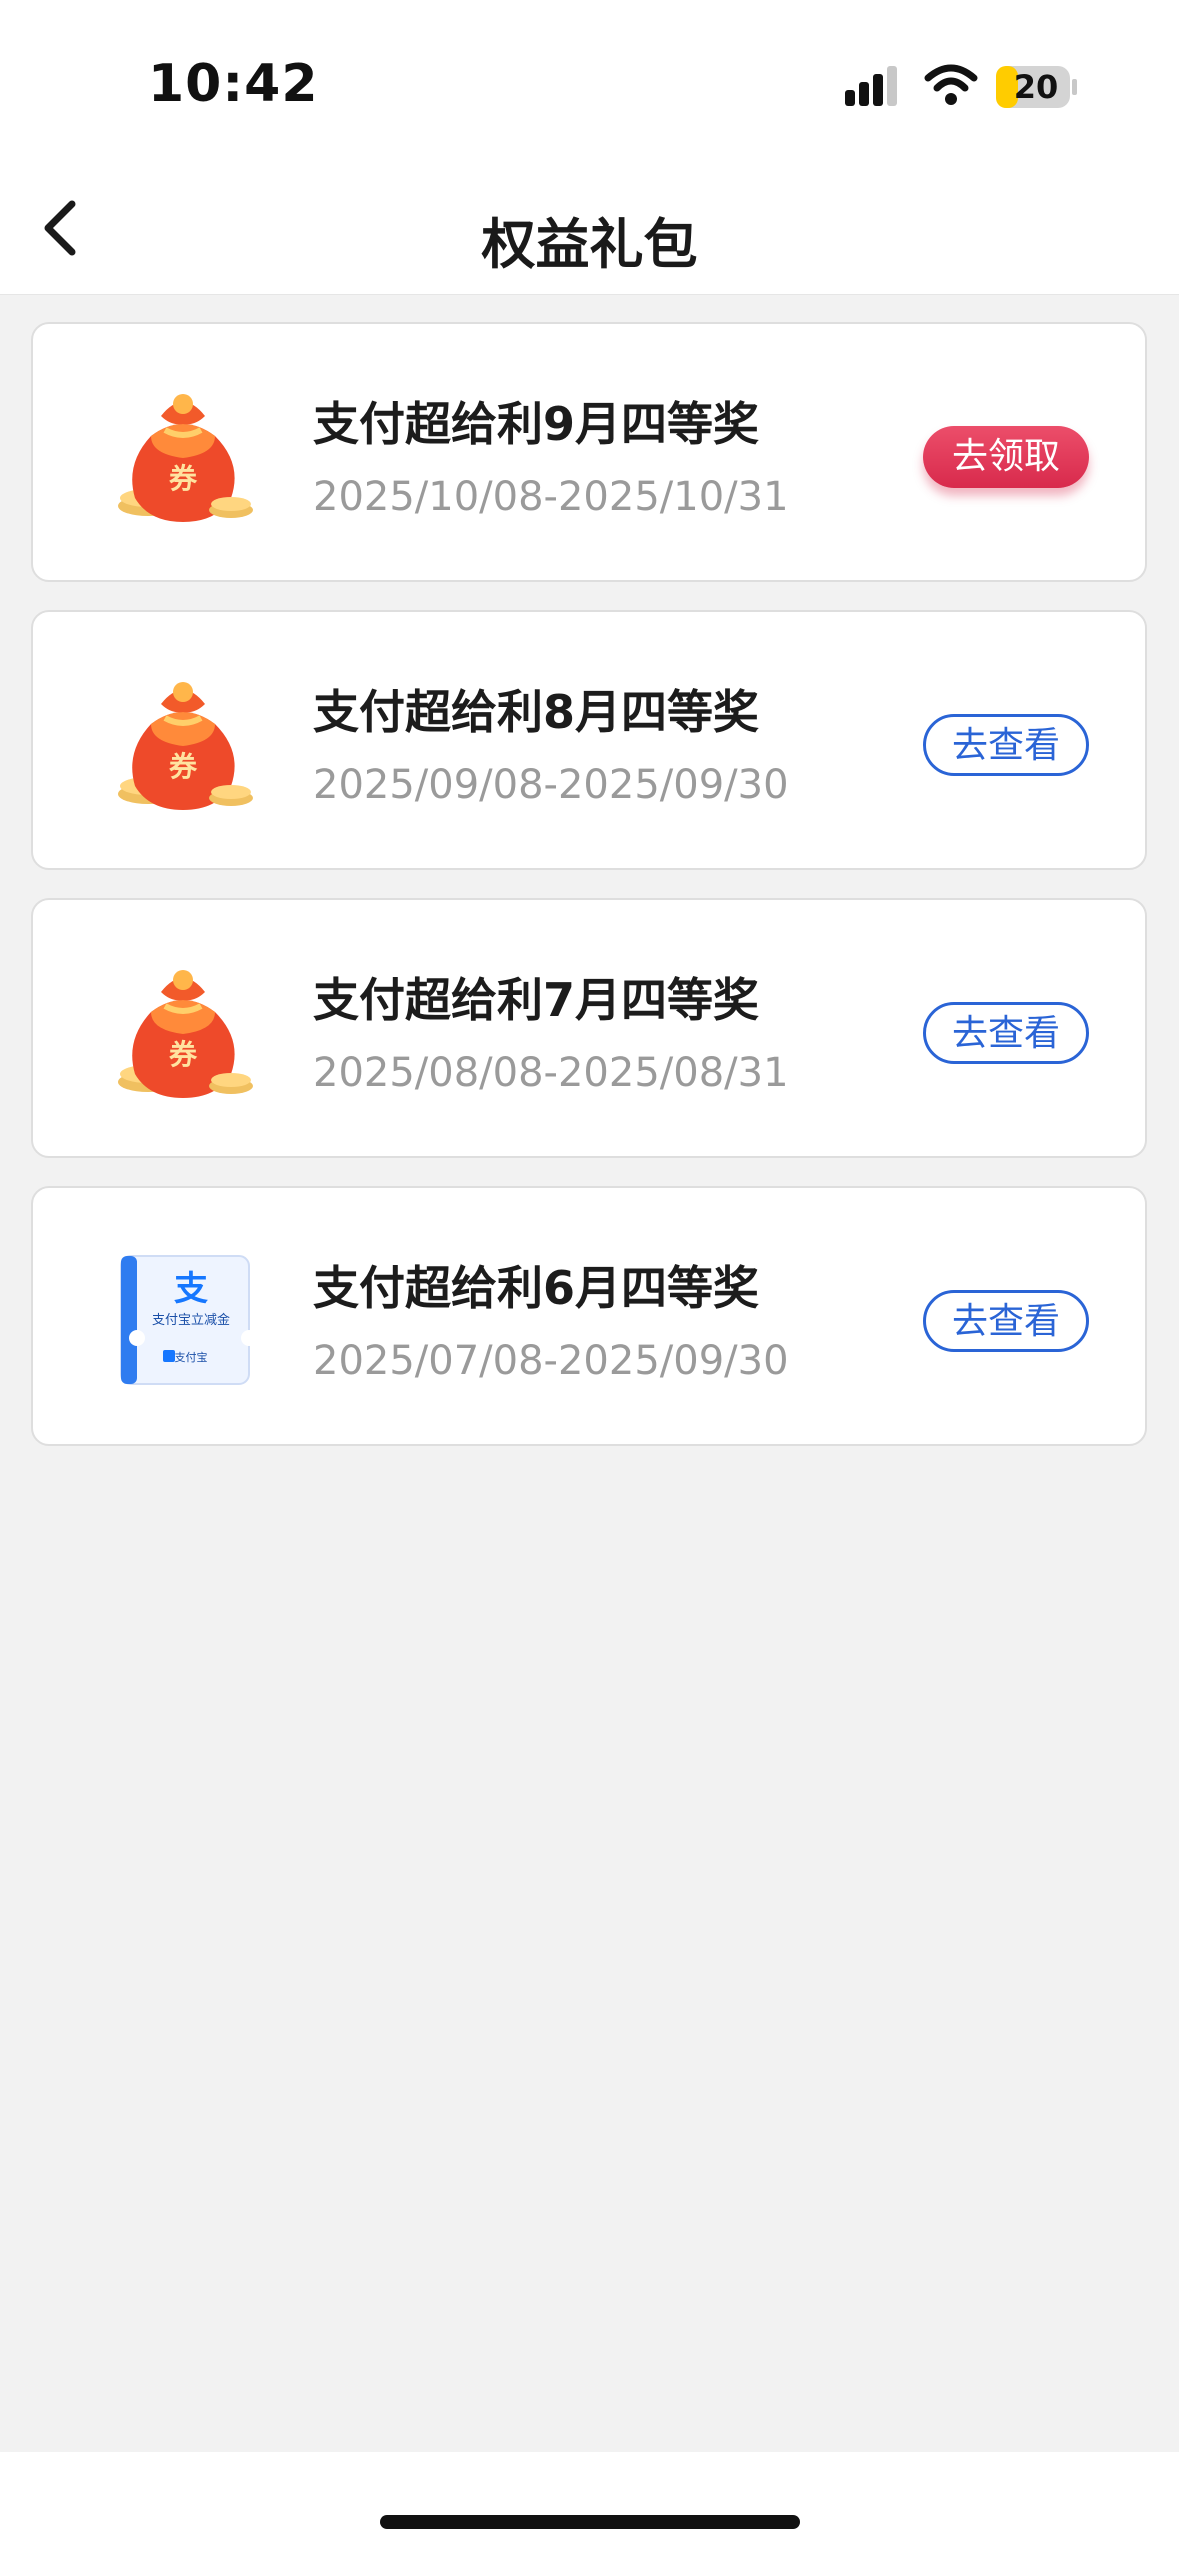 The width and height of the screenshot is (1179, 2556). Describe the element at coordinates (551, 1073) in the screenshot. I see `reward-date-range: 2025/08/08-2025/08/31` at that location.